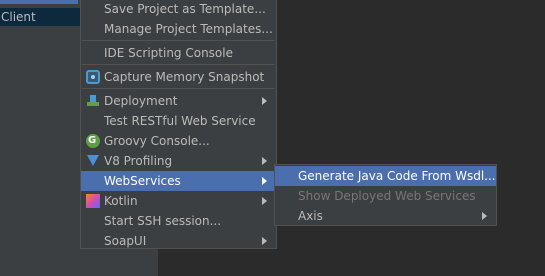  Describe the element at coordinates (121, 201) in the screenshot. I see `menu-item-label: Kotlin` at that location.